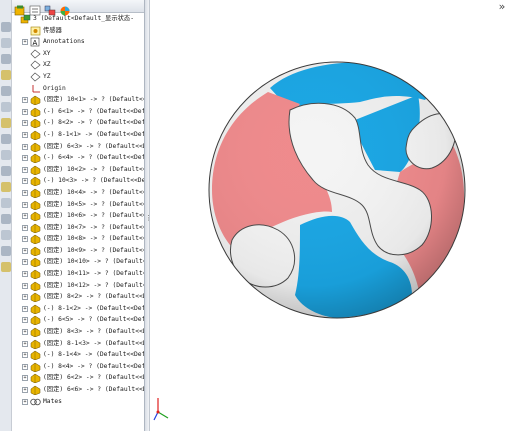 The height and width of the screenshot is (431, 520). What do you see at coordinates (50, 8) in the screenshot?
I see `tab-configuration-manager` at bounding box center [50, 8].